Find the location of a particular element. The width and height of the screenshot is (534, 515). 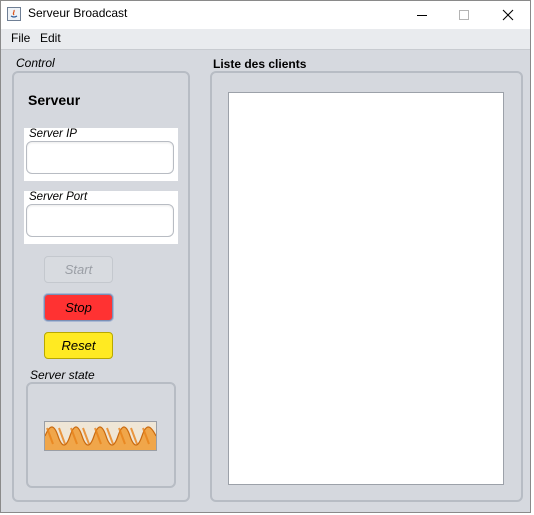

server-state-indicator is located at coordinates (100, 436).